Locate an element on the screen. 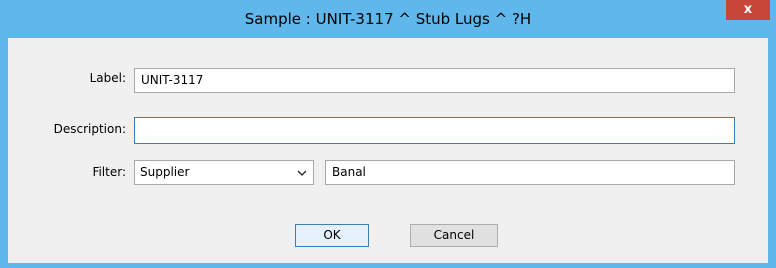  label-caption: Label: is located at coordinates (107, 78).